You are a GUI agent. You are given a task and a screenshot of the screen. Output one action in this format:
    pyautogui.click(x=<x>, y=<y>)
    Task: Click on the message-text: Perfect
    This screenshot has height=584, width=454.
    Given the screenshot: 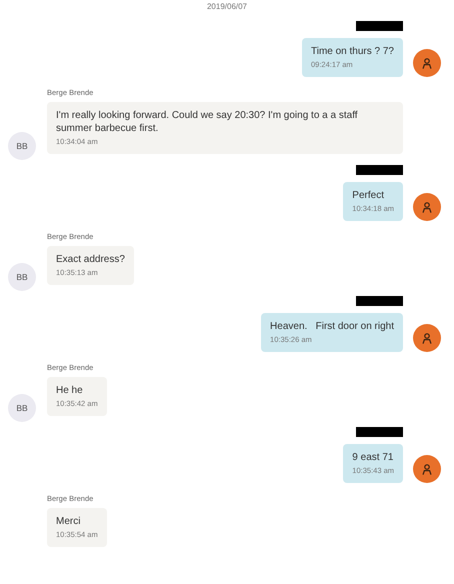 What is the action you would take?
    pyautogui.click(x=368, y=195)
    